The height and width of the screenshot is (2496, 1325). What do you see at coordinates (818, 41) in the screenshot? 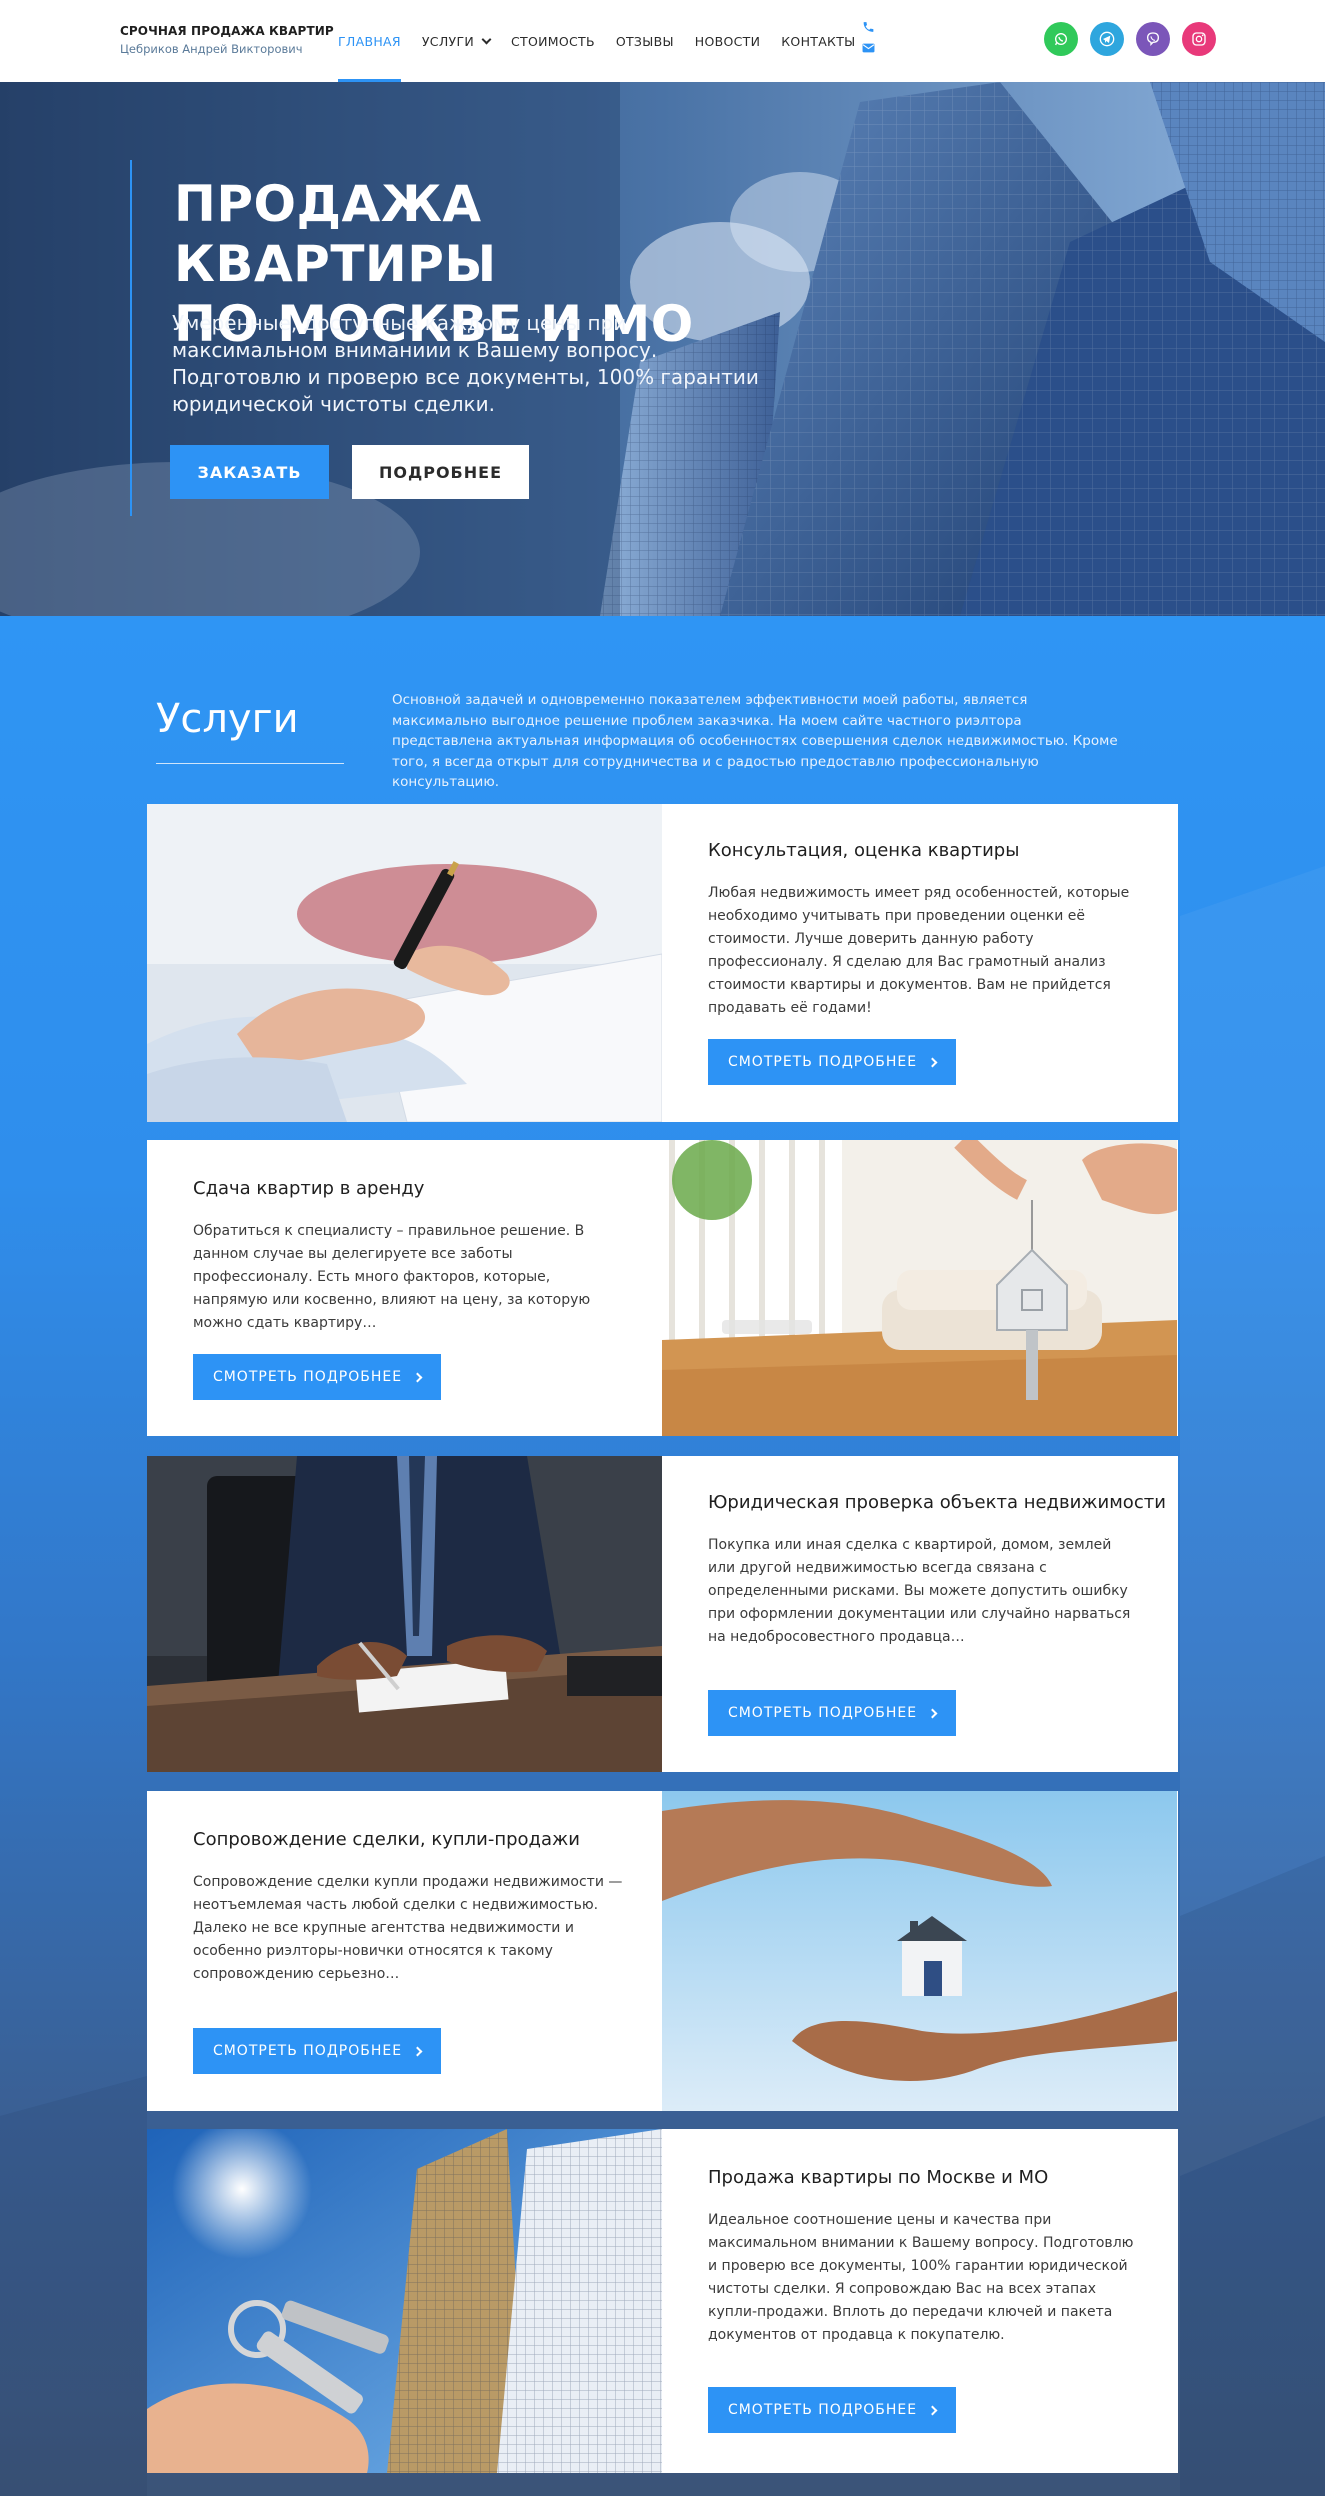
I see `nav-item-contacts: КОНТАКТЫ` at bounding box center [818, 41].